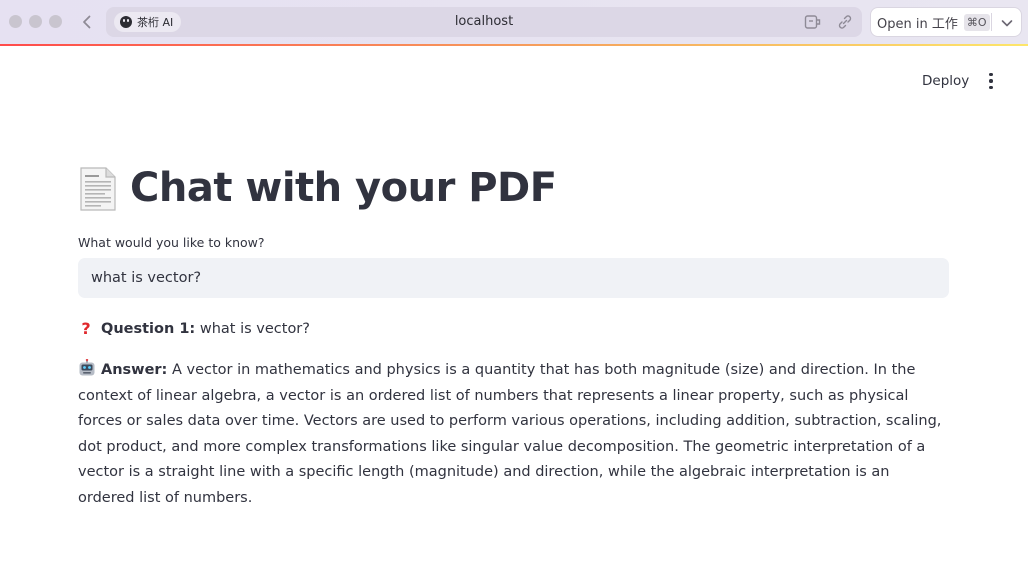 Image resolution: width=1028 pixels, height=562 pixels. What do you see at coordinates (343, 188) in the screenshot?
I see `page-title: Chat with your PDF` at bounding box center [343, 188].